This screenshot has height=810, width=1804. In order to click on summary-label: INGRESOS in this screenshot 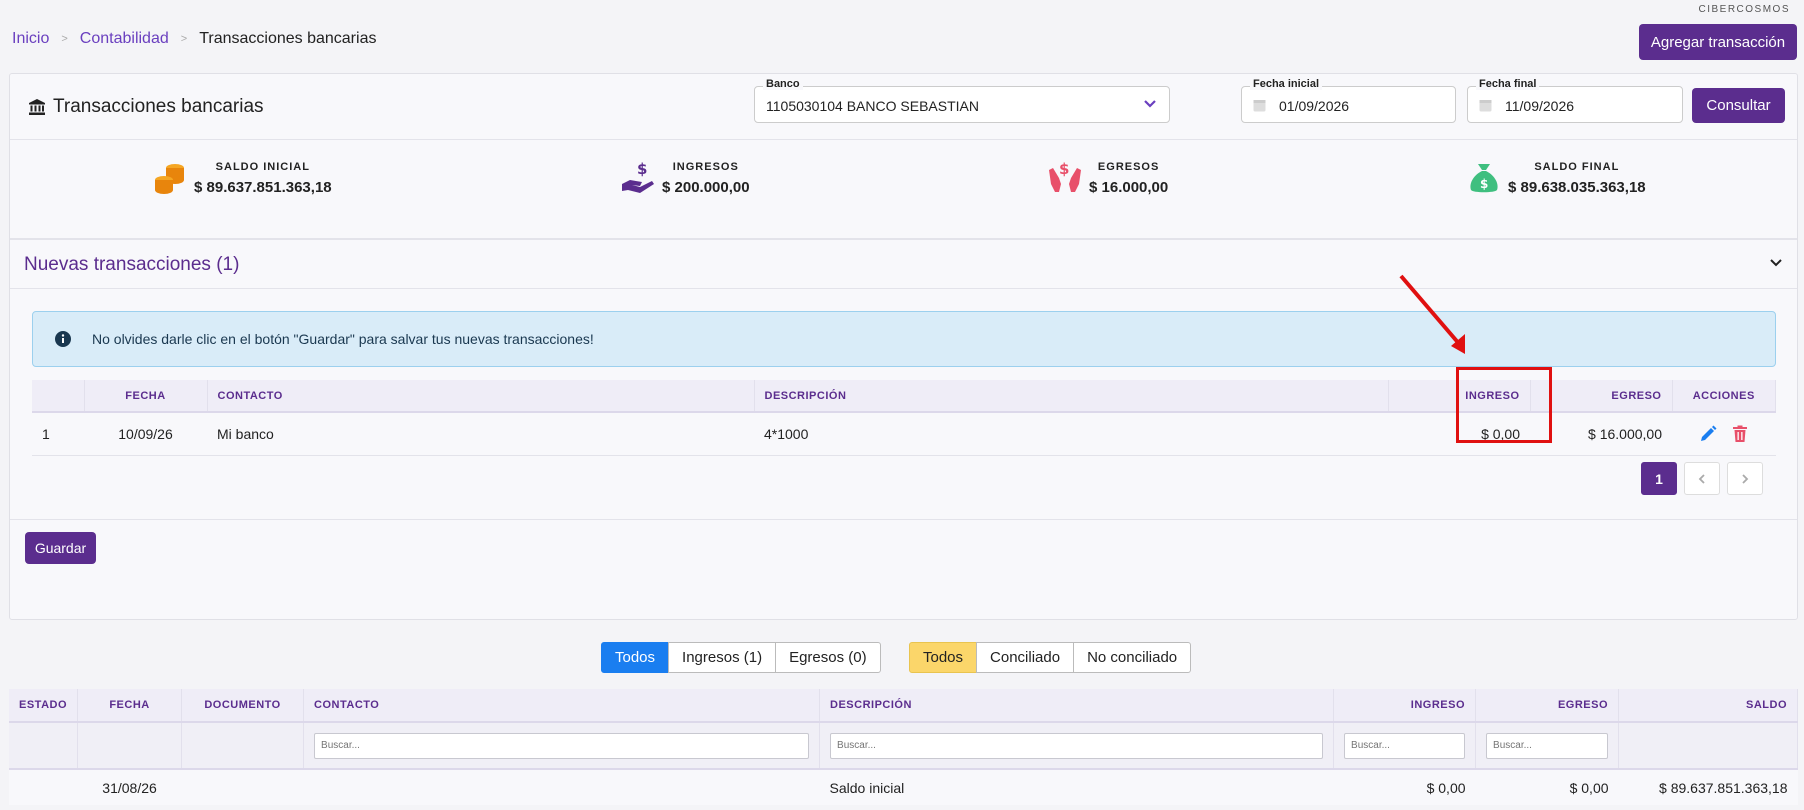, I will do `click(705, 166)`.